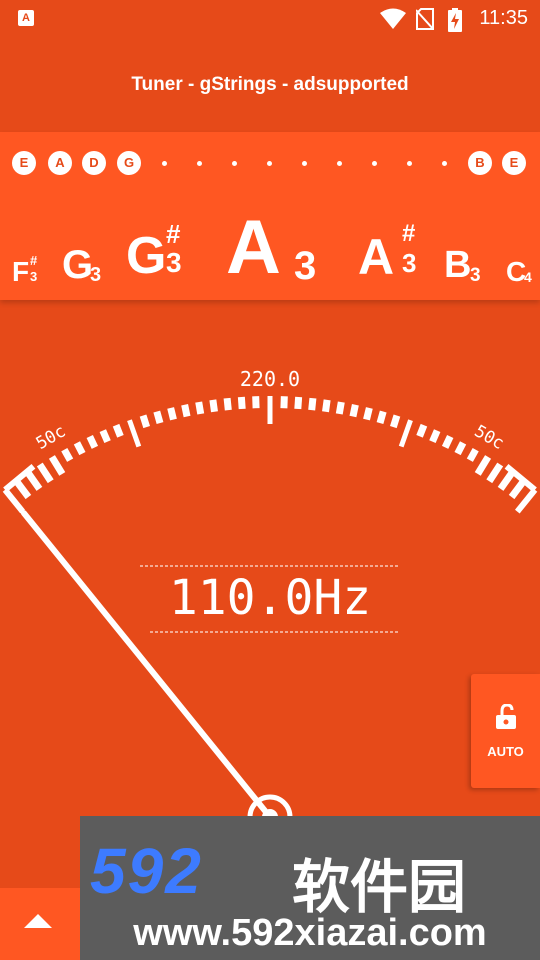 The image size is (540, 960). I want to click on string-e-high: E, so click(514, 163).